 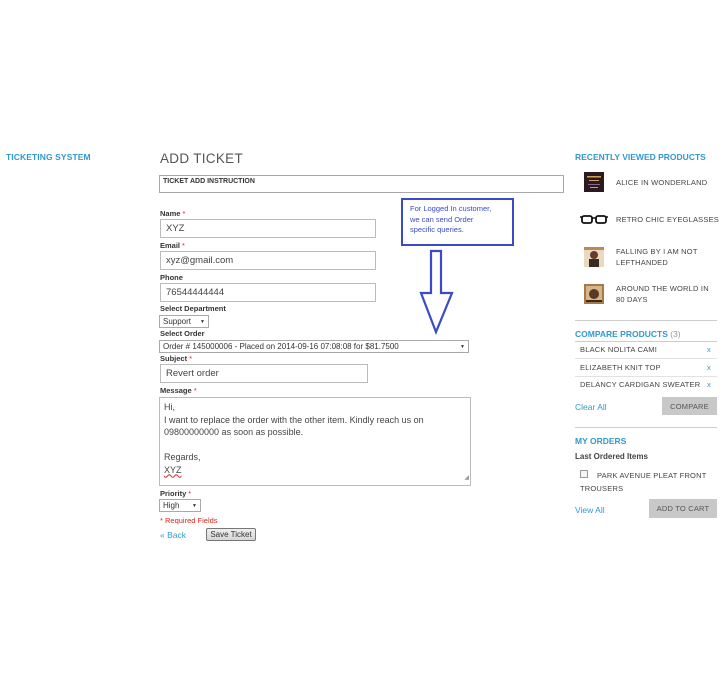 What do you see at coordinates (209, 181) in the screenshot?
I see `instruction-title: TICKET ADD INSTRUCTION` at bounding box center [209, 181].